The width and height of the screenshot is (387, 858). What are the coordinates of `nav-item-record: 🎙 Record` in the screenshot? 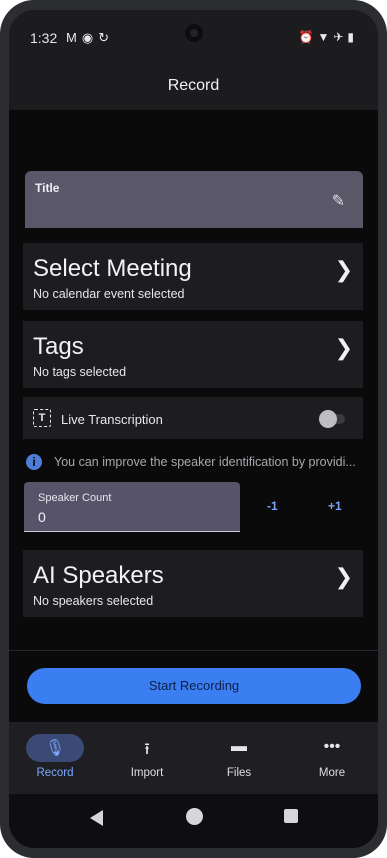 It's located at (55, 758).